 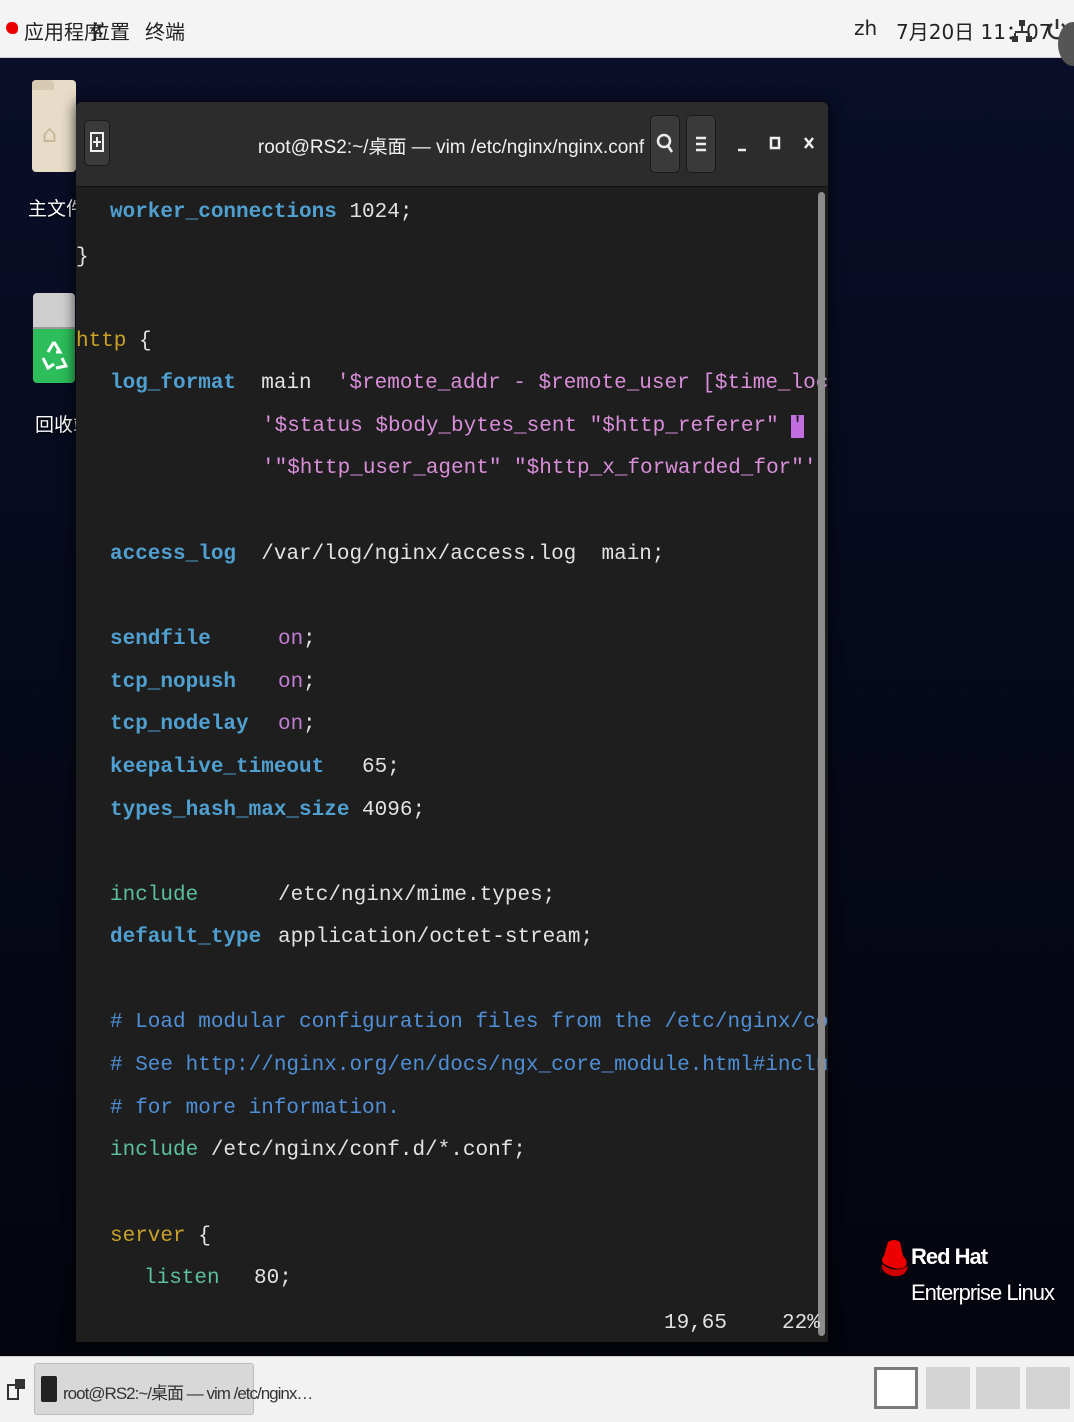 I want to click on minimize-icon, so click(x=742, y=150).